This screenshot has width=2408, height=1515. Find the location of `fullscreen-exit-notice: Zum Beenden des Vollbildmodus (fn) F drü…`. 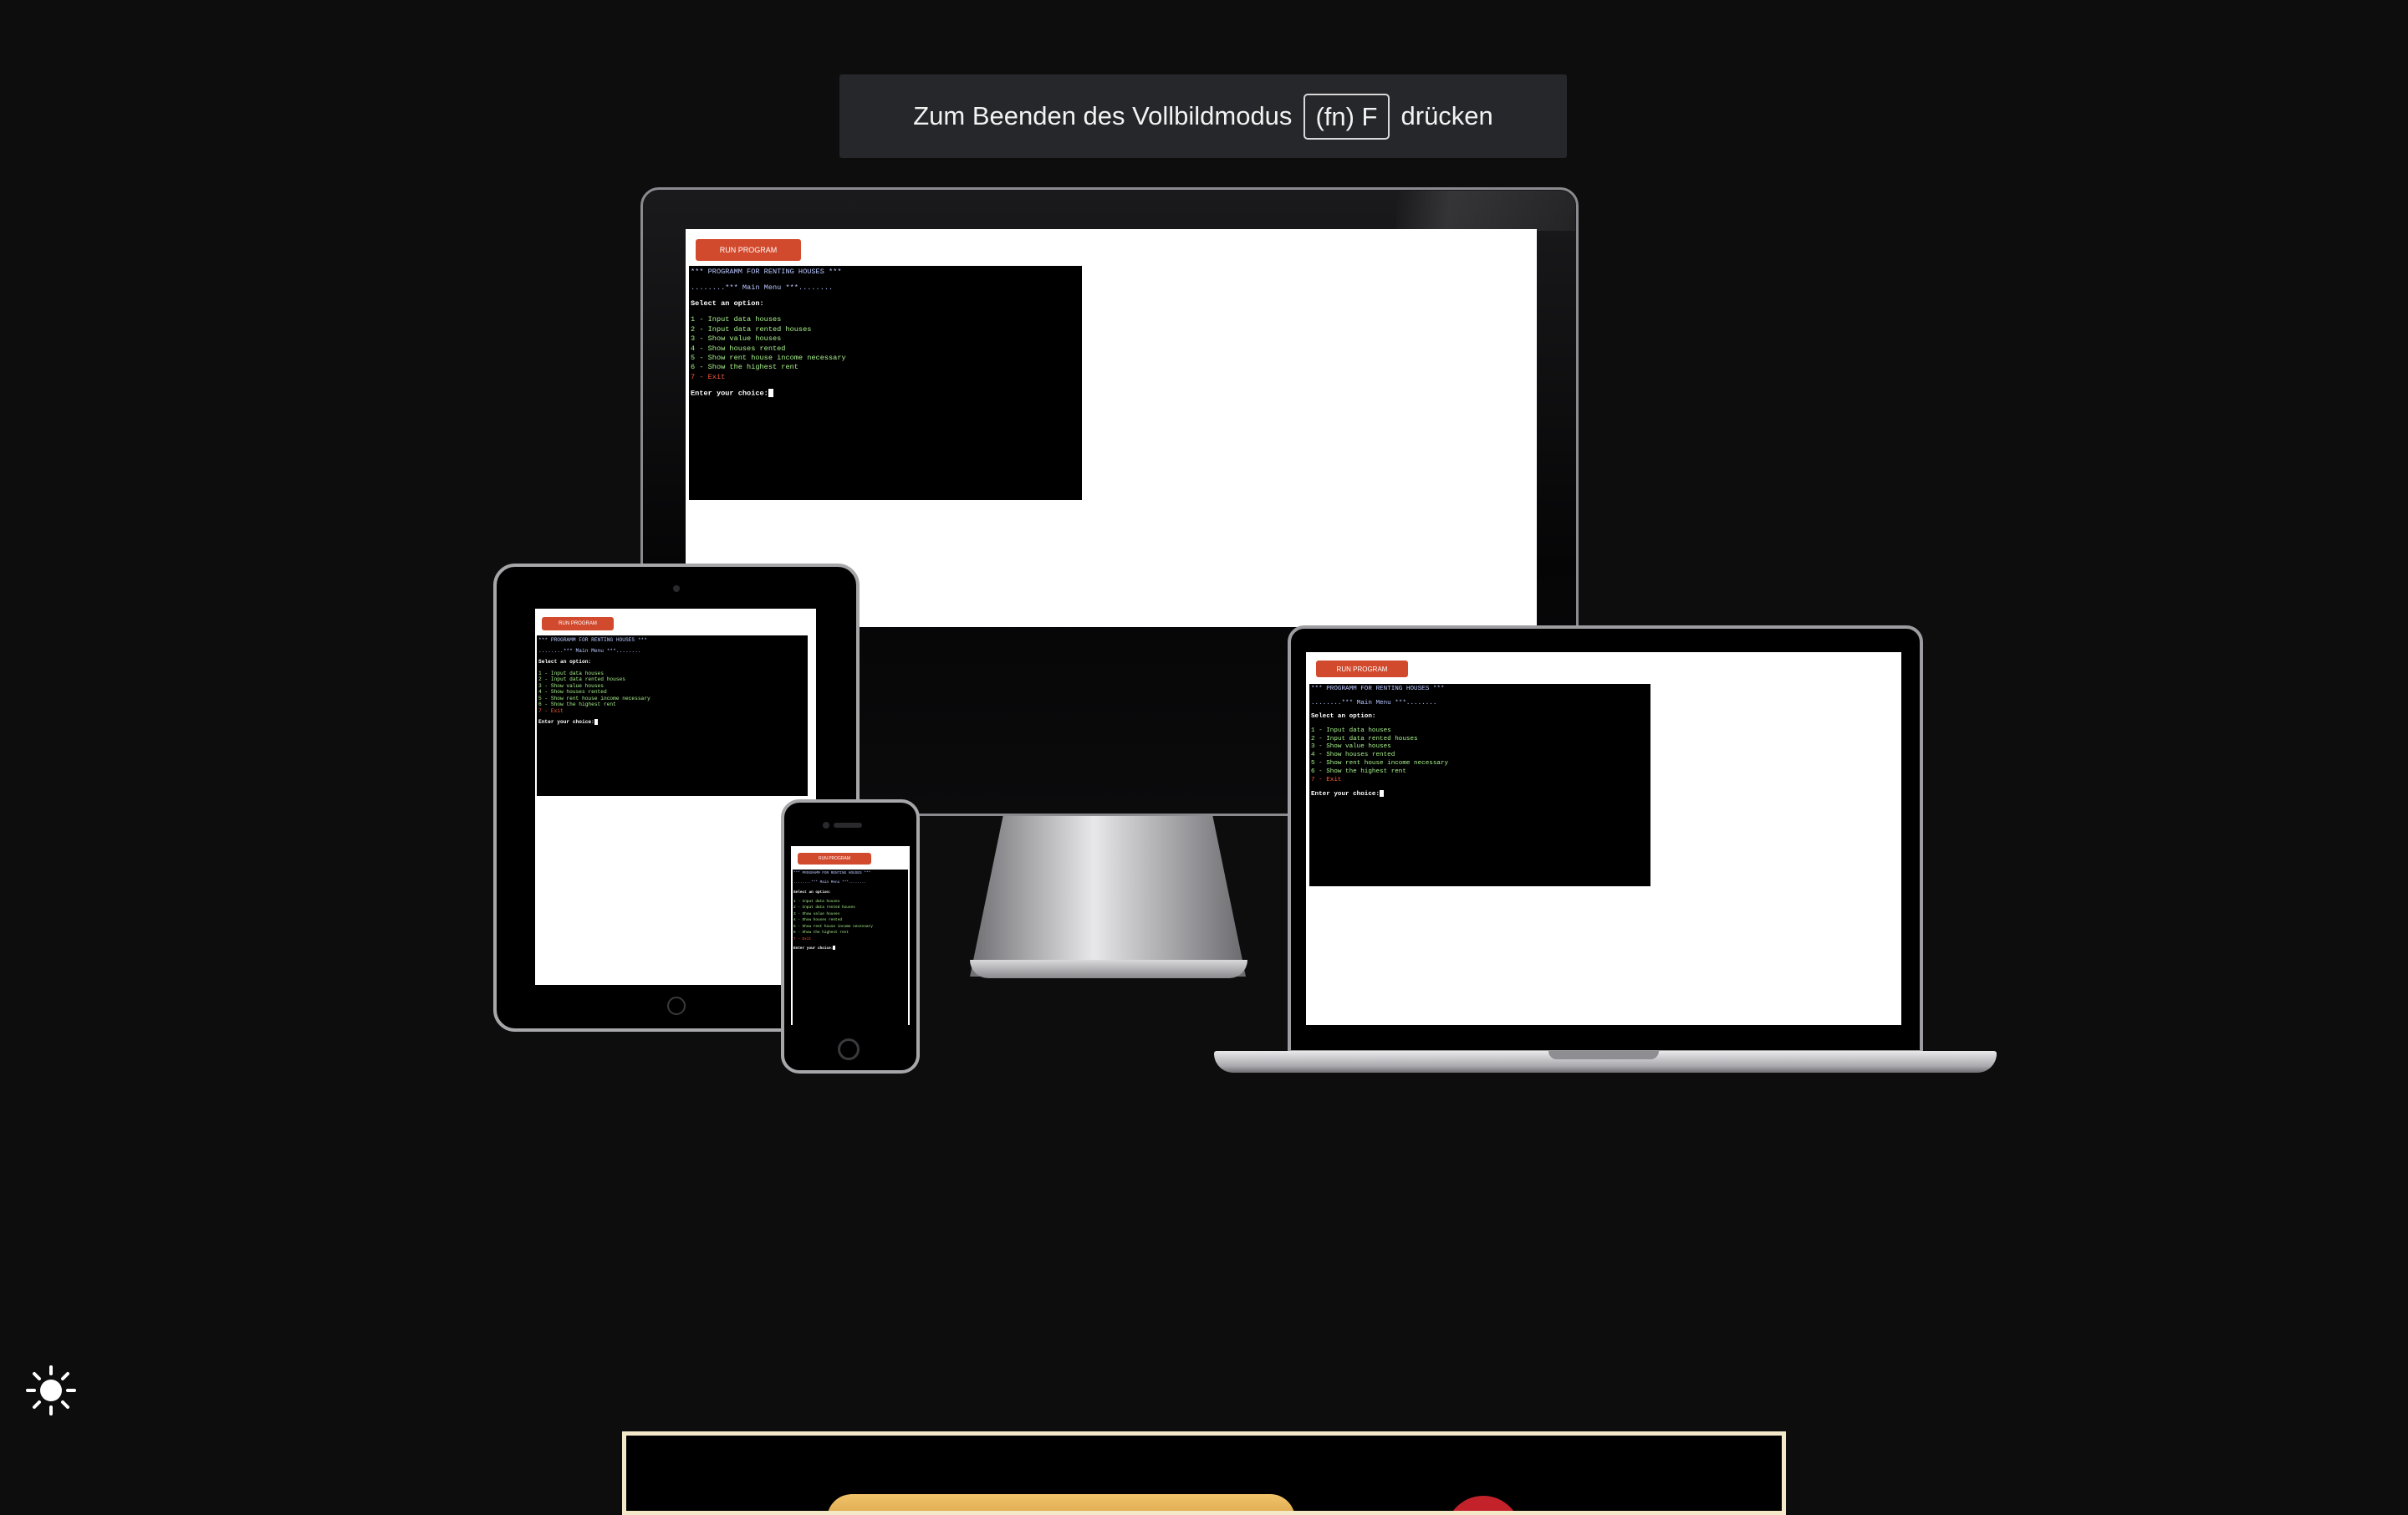

fullscreen-exit-notice: Zum Beenden des Vollbildmodus (fn) F drü… is located at coordinates (1203, 116).